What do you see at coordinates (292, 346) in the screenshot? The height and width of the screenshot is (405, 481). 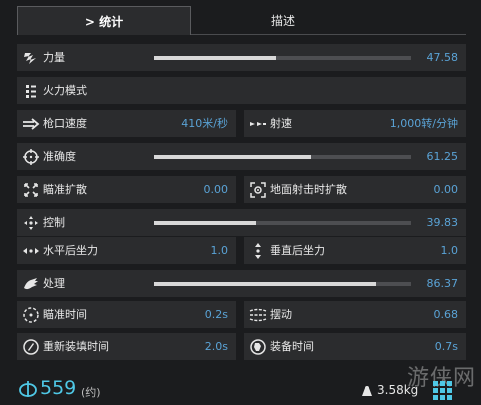 I see `stat-label: 装备时间` at bounding box center [292, 346].